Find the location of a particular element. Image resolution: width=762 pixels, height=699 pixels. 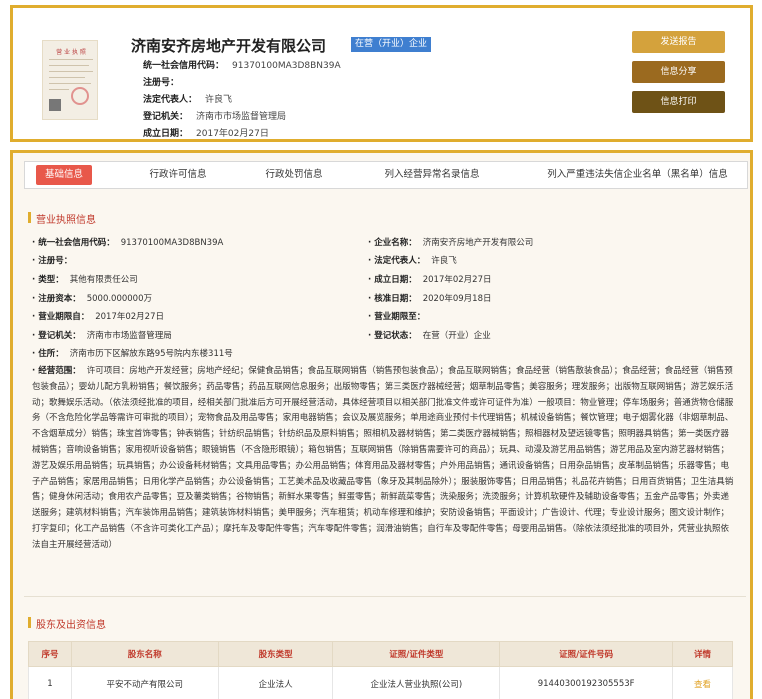

field-reg-no: 注册号： is located at coordinates (55, 260).